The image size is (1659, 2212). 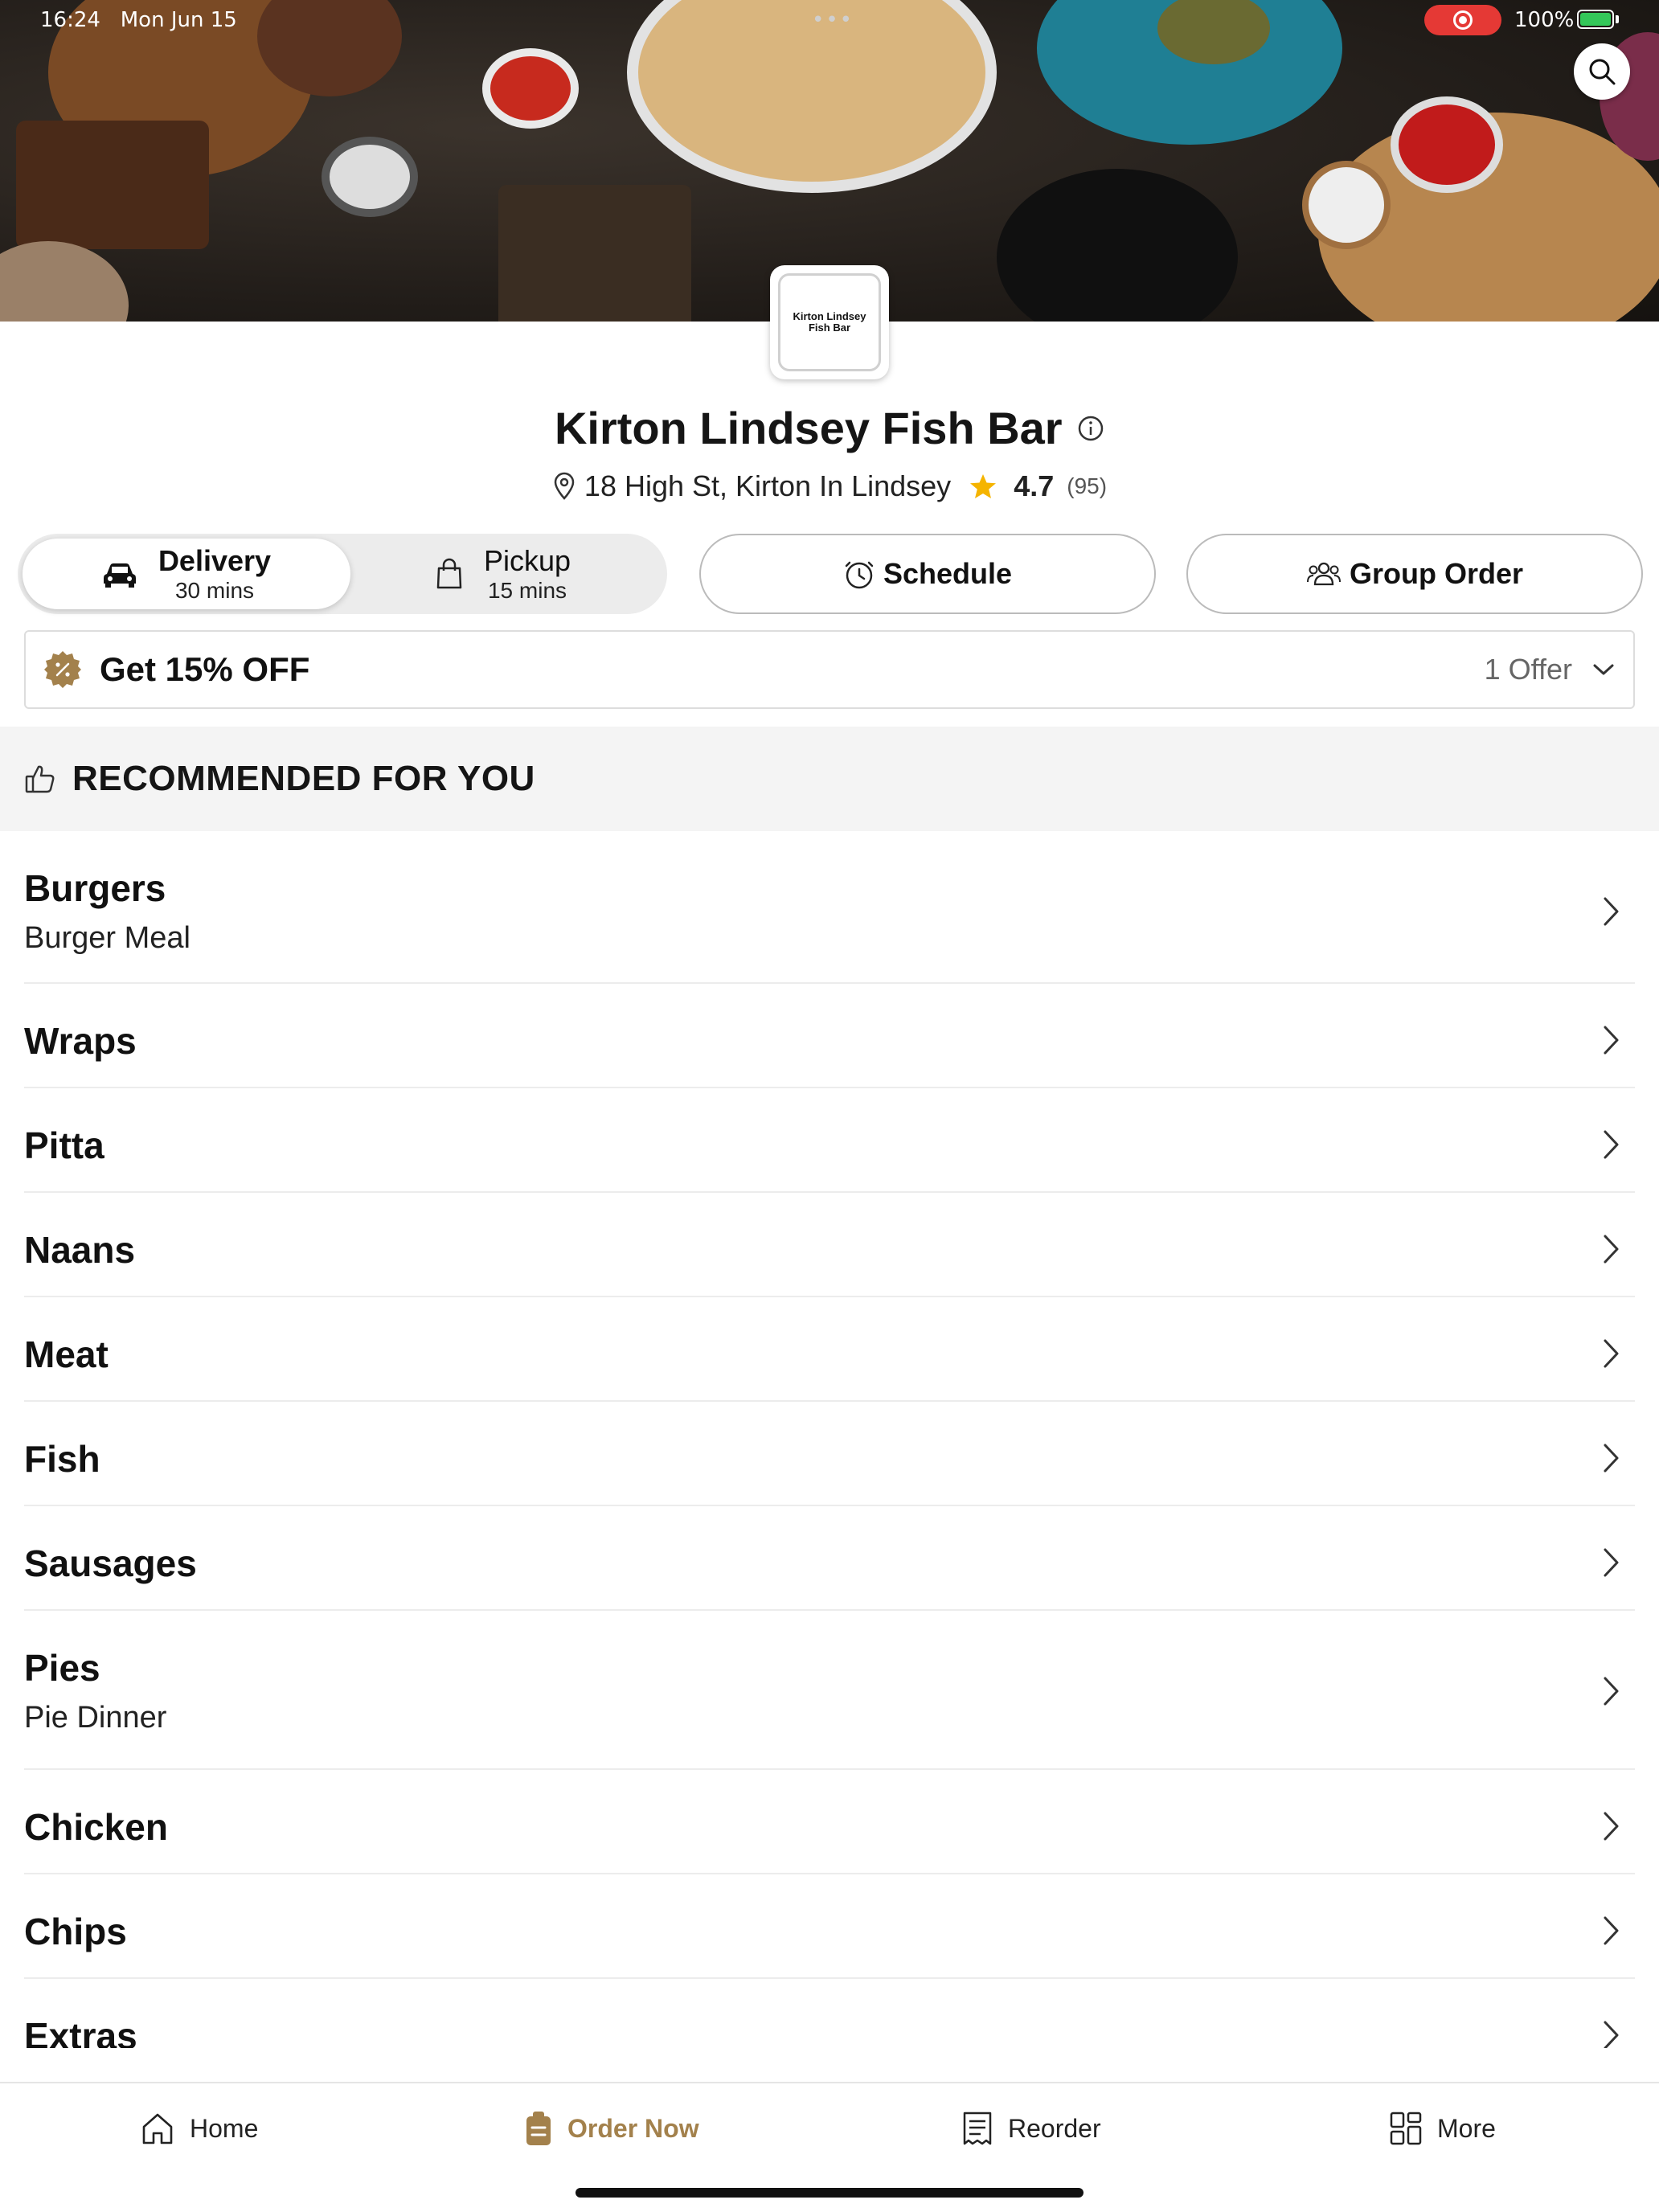 What do you see at coordinates (112, 185) in the screenshot?
I see `wooden-board-image` at bounding box center [112, 185].